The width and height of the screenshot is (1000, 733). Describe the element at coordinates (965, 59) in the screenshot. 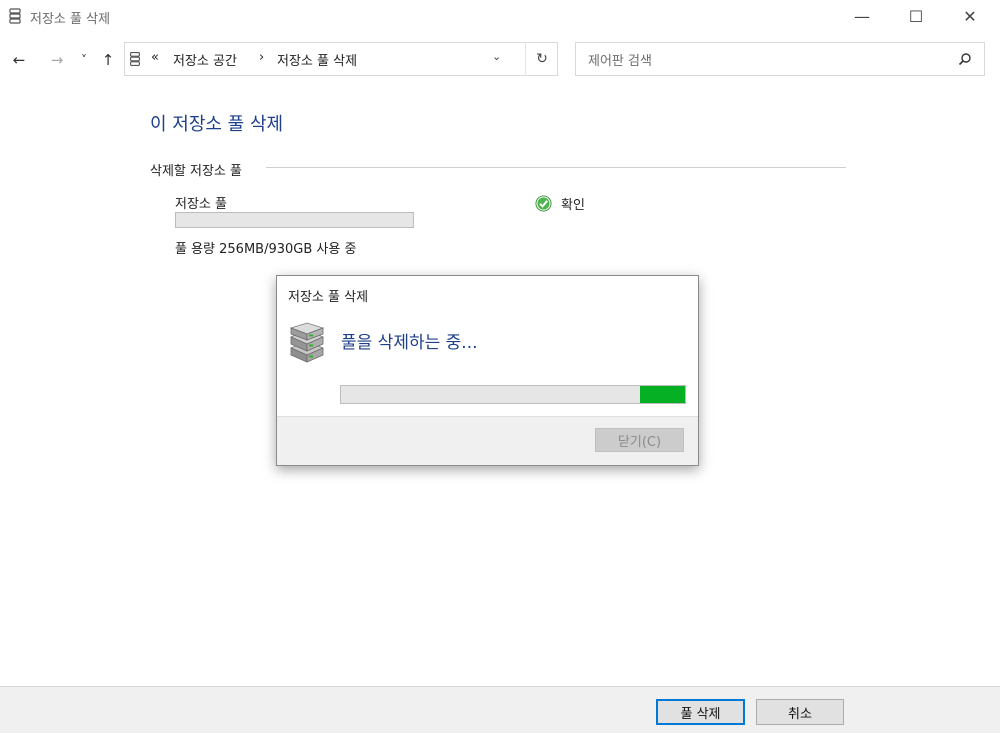

I see `search-icon` at that location.